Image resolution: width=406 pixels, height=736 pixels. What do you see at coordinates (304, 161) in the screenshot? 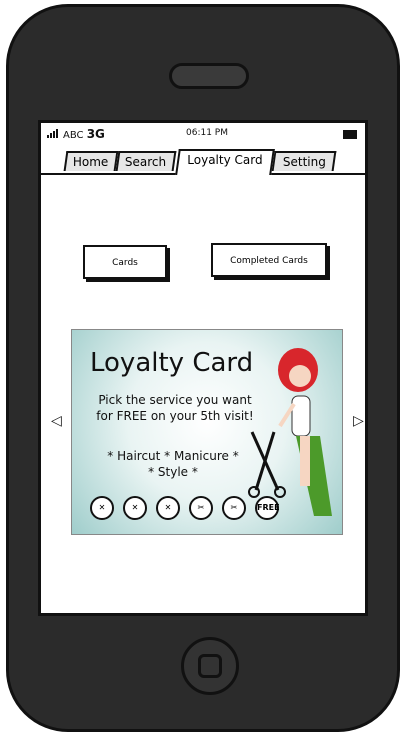
I see `tab-setting: Setting` at bounding box center [304, 161].